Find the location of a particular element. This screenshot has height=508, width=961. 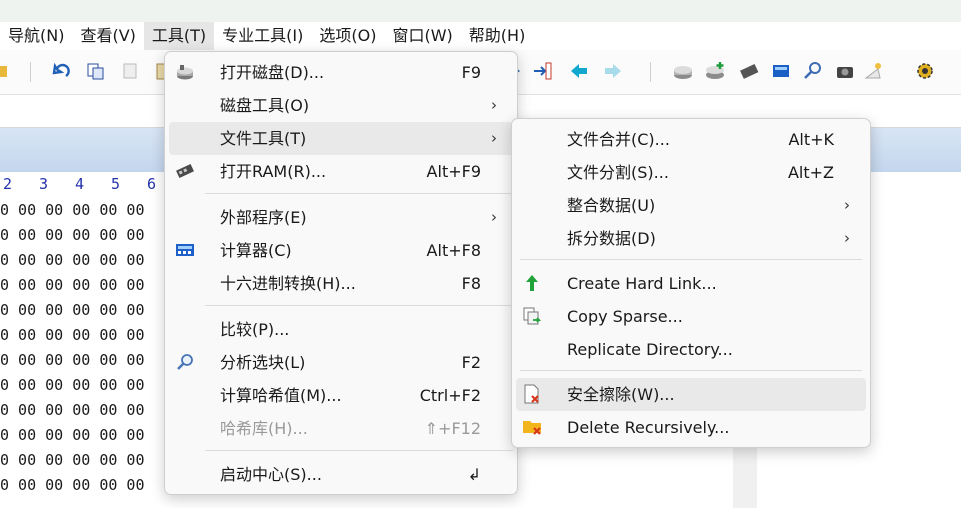

menu-item-unify-data: 整合数据(U) › is located at coordinates (691, 205).